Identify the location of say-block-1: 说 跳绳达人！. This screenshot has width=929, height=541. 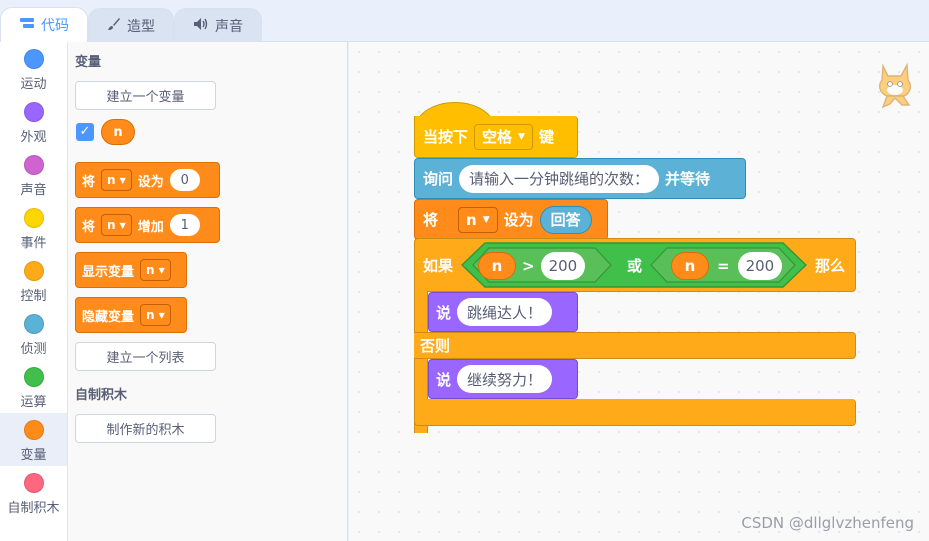
(503, 312).